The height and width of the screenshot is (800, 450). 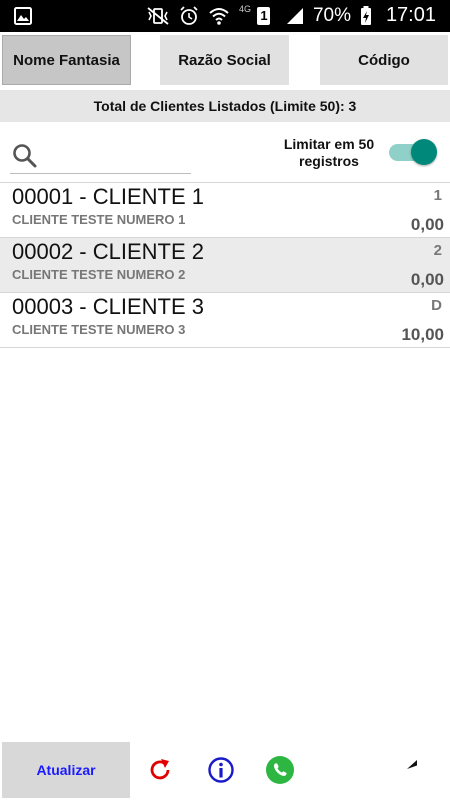 What do you see at coordinates (108, 196) in the screenshot?
I see `client-title: 00001 - CLIENTE 1` at bounding box center [108, 196].